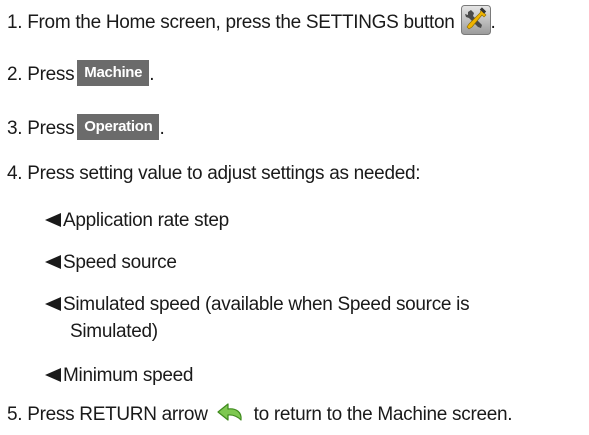  What do you see at coordinates (146, 220) in the screenshot?
I see `setting-label: Application rate step` at bounding box center [146, 220].